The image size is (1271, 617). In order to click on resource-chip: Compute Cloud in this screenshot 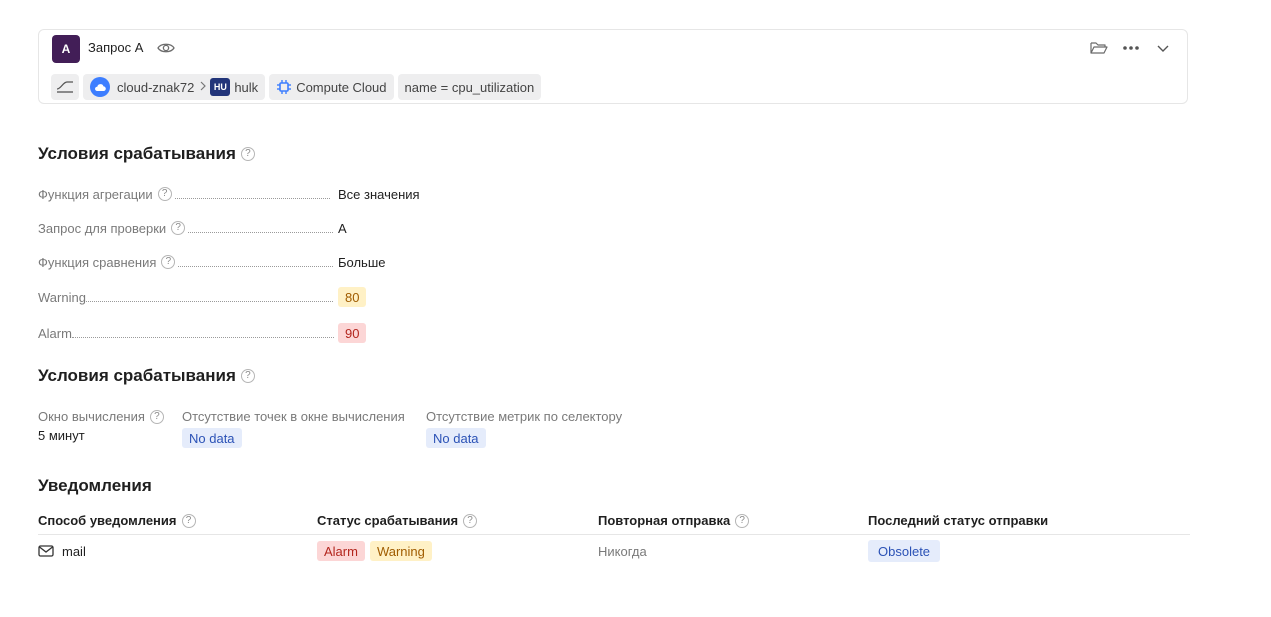, I will do `click(331, 87)`.